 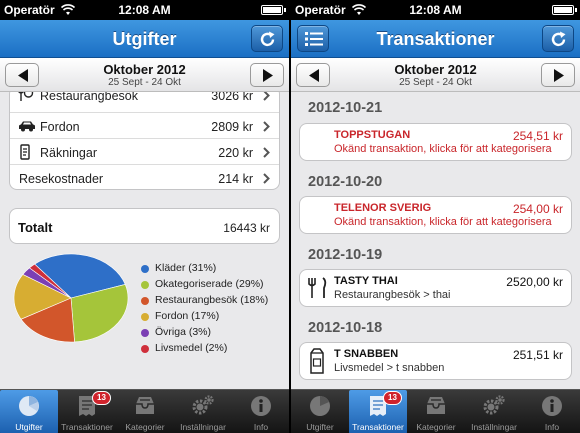 I want to click on period-range: 25 Sept - 24 Okt, so click(x=435, y=82).